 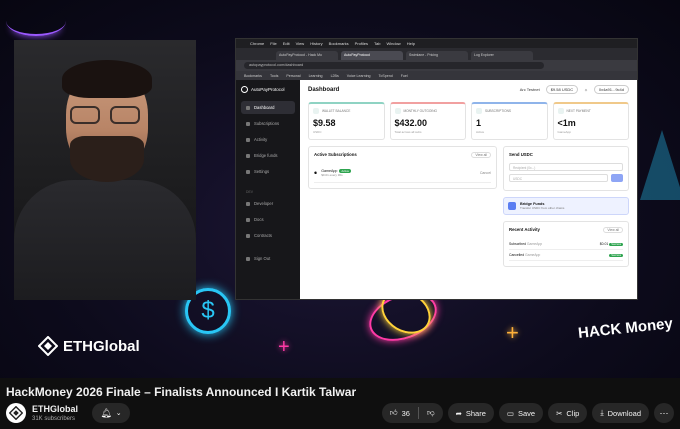 What do you see at coordinates (437, 55) in the screenshot?
I see `browser-tab: Swimlane - Pricing` at bounding box center [437, 55].